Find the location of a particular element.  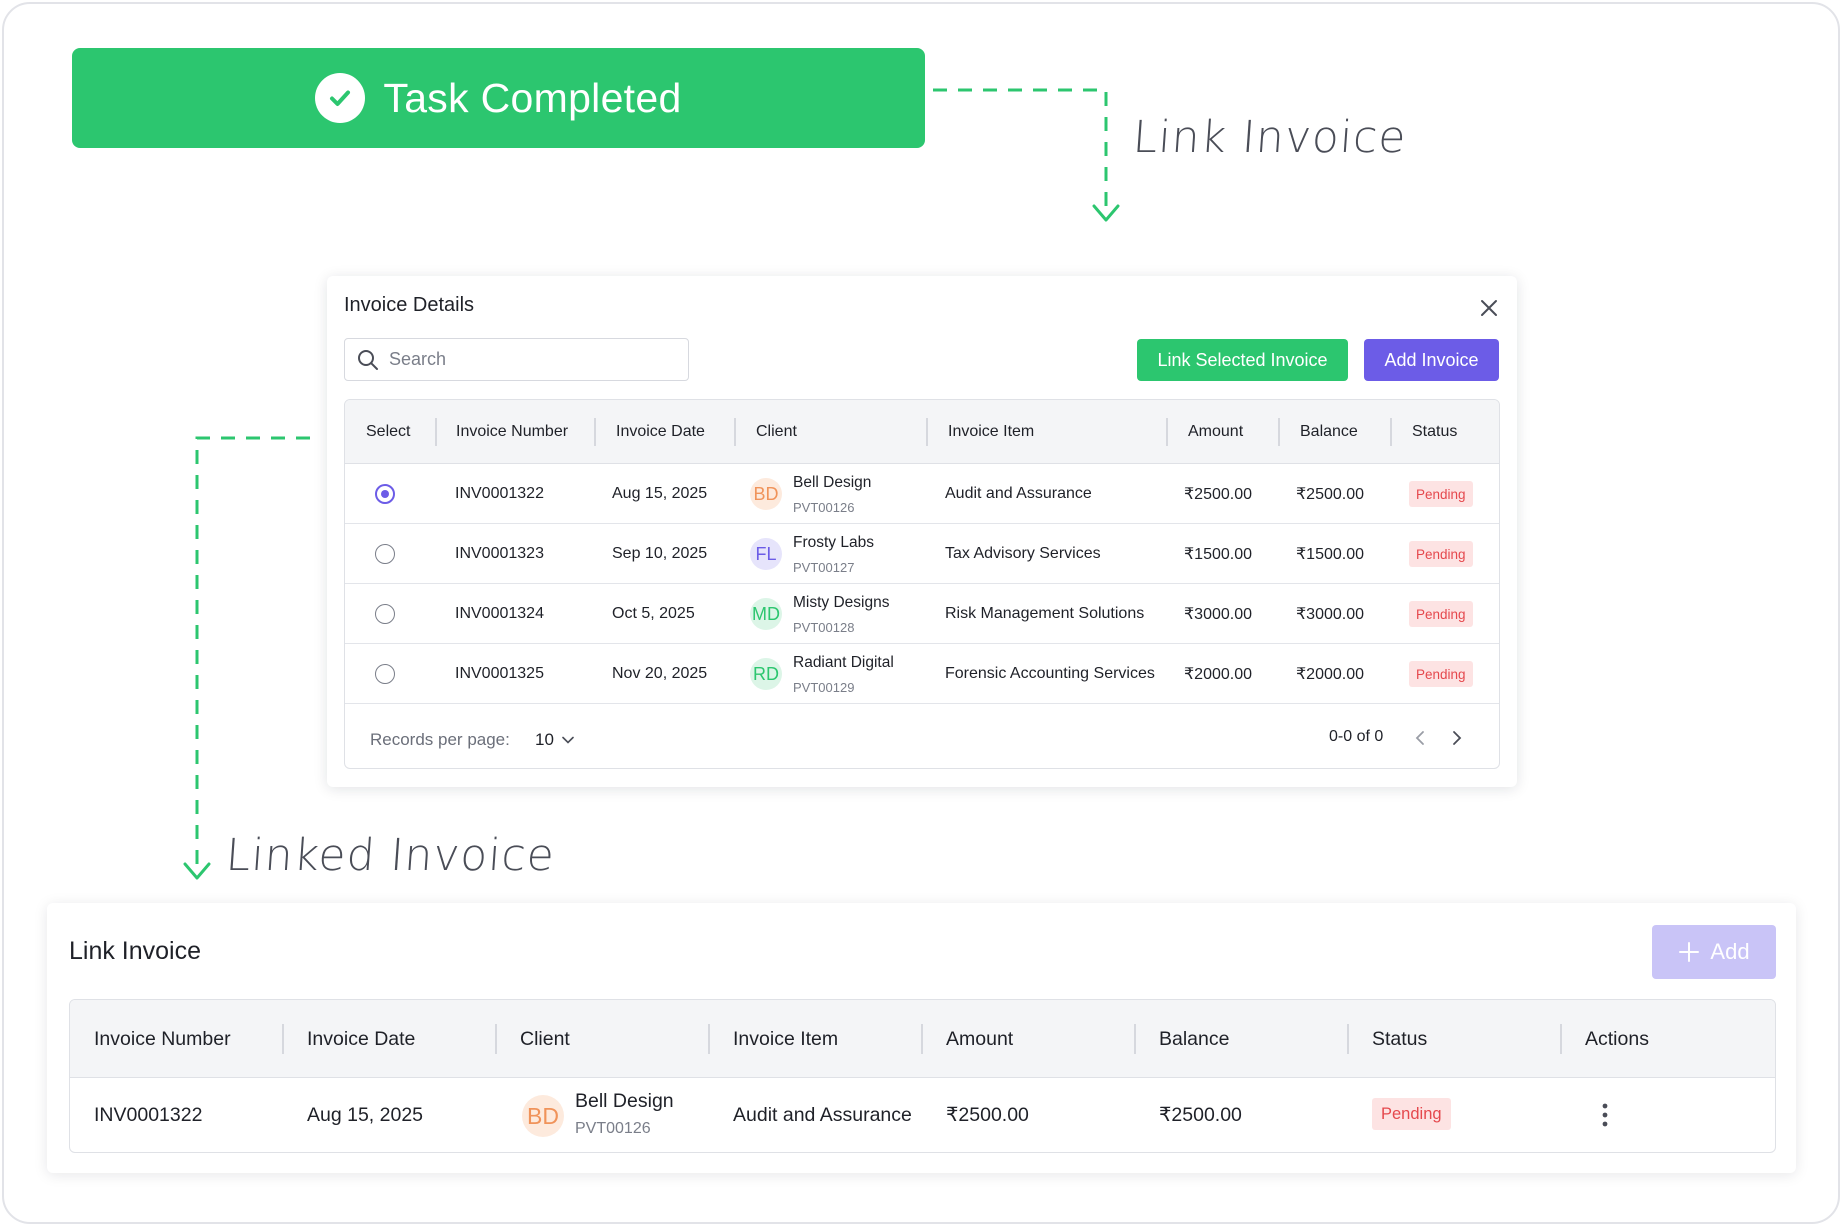

col-actions: Actions is located at coordinates (1617, 1038).